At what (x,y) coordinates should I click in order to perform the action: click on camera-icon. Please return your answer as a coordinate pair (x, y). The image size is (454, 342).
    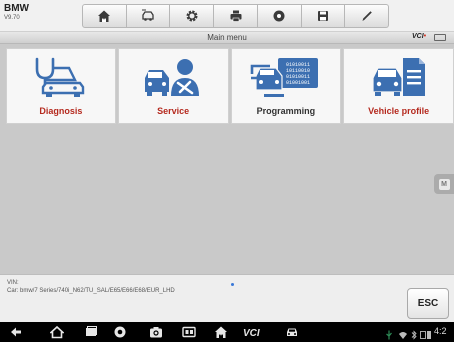
    Looking at the image, I should click on (156, 332).